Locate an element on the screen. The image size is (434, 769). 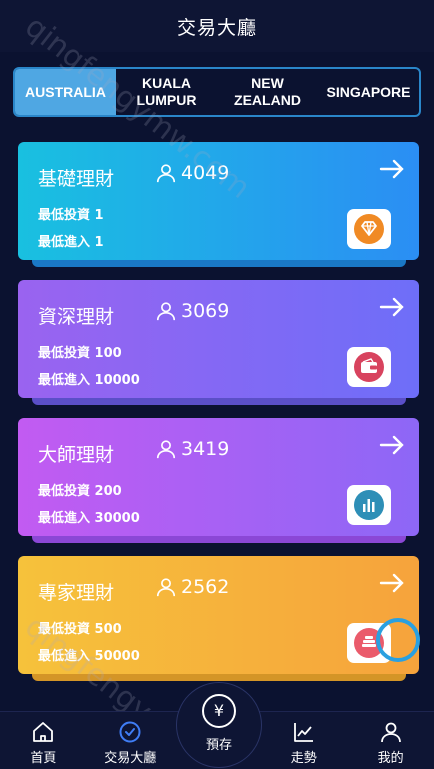
tab-kuala-lumpur-label: KUALA LUMPUR is located at coordinates (166, 91).